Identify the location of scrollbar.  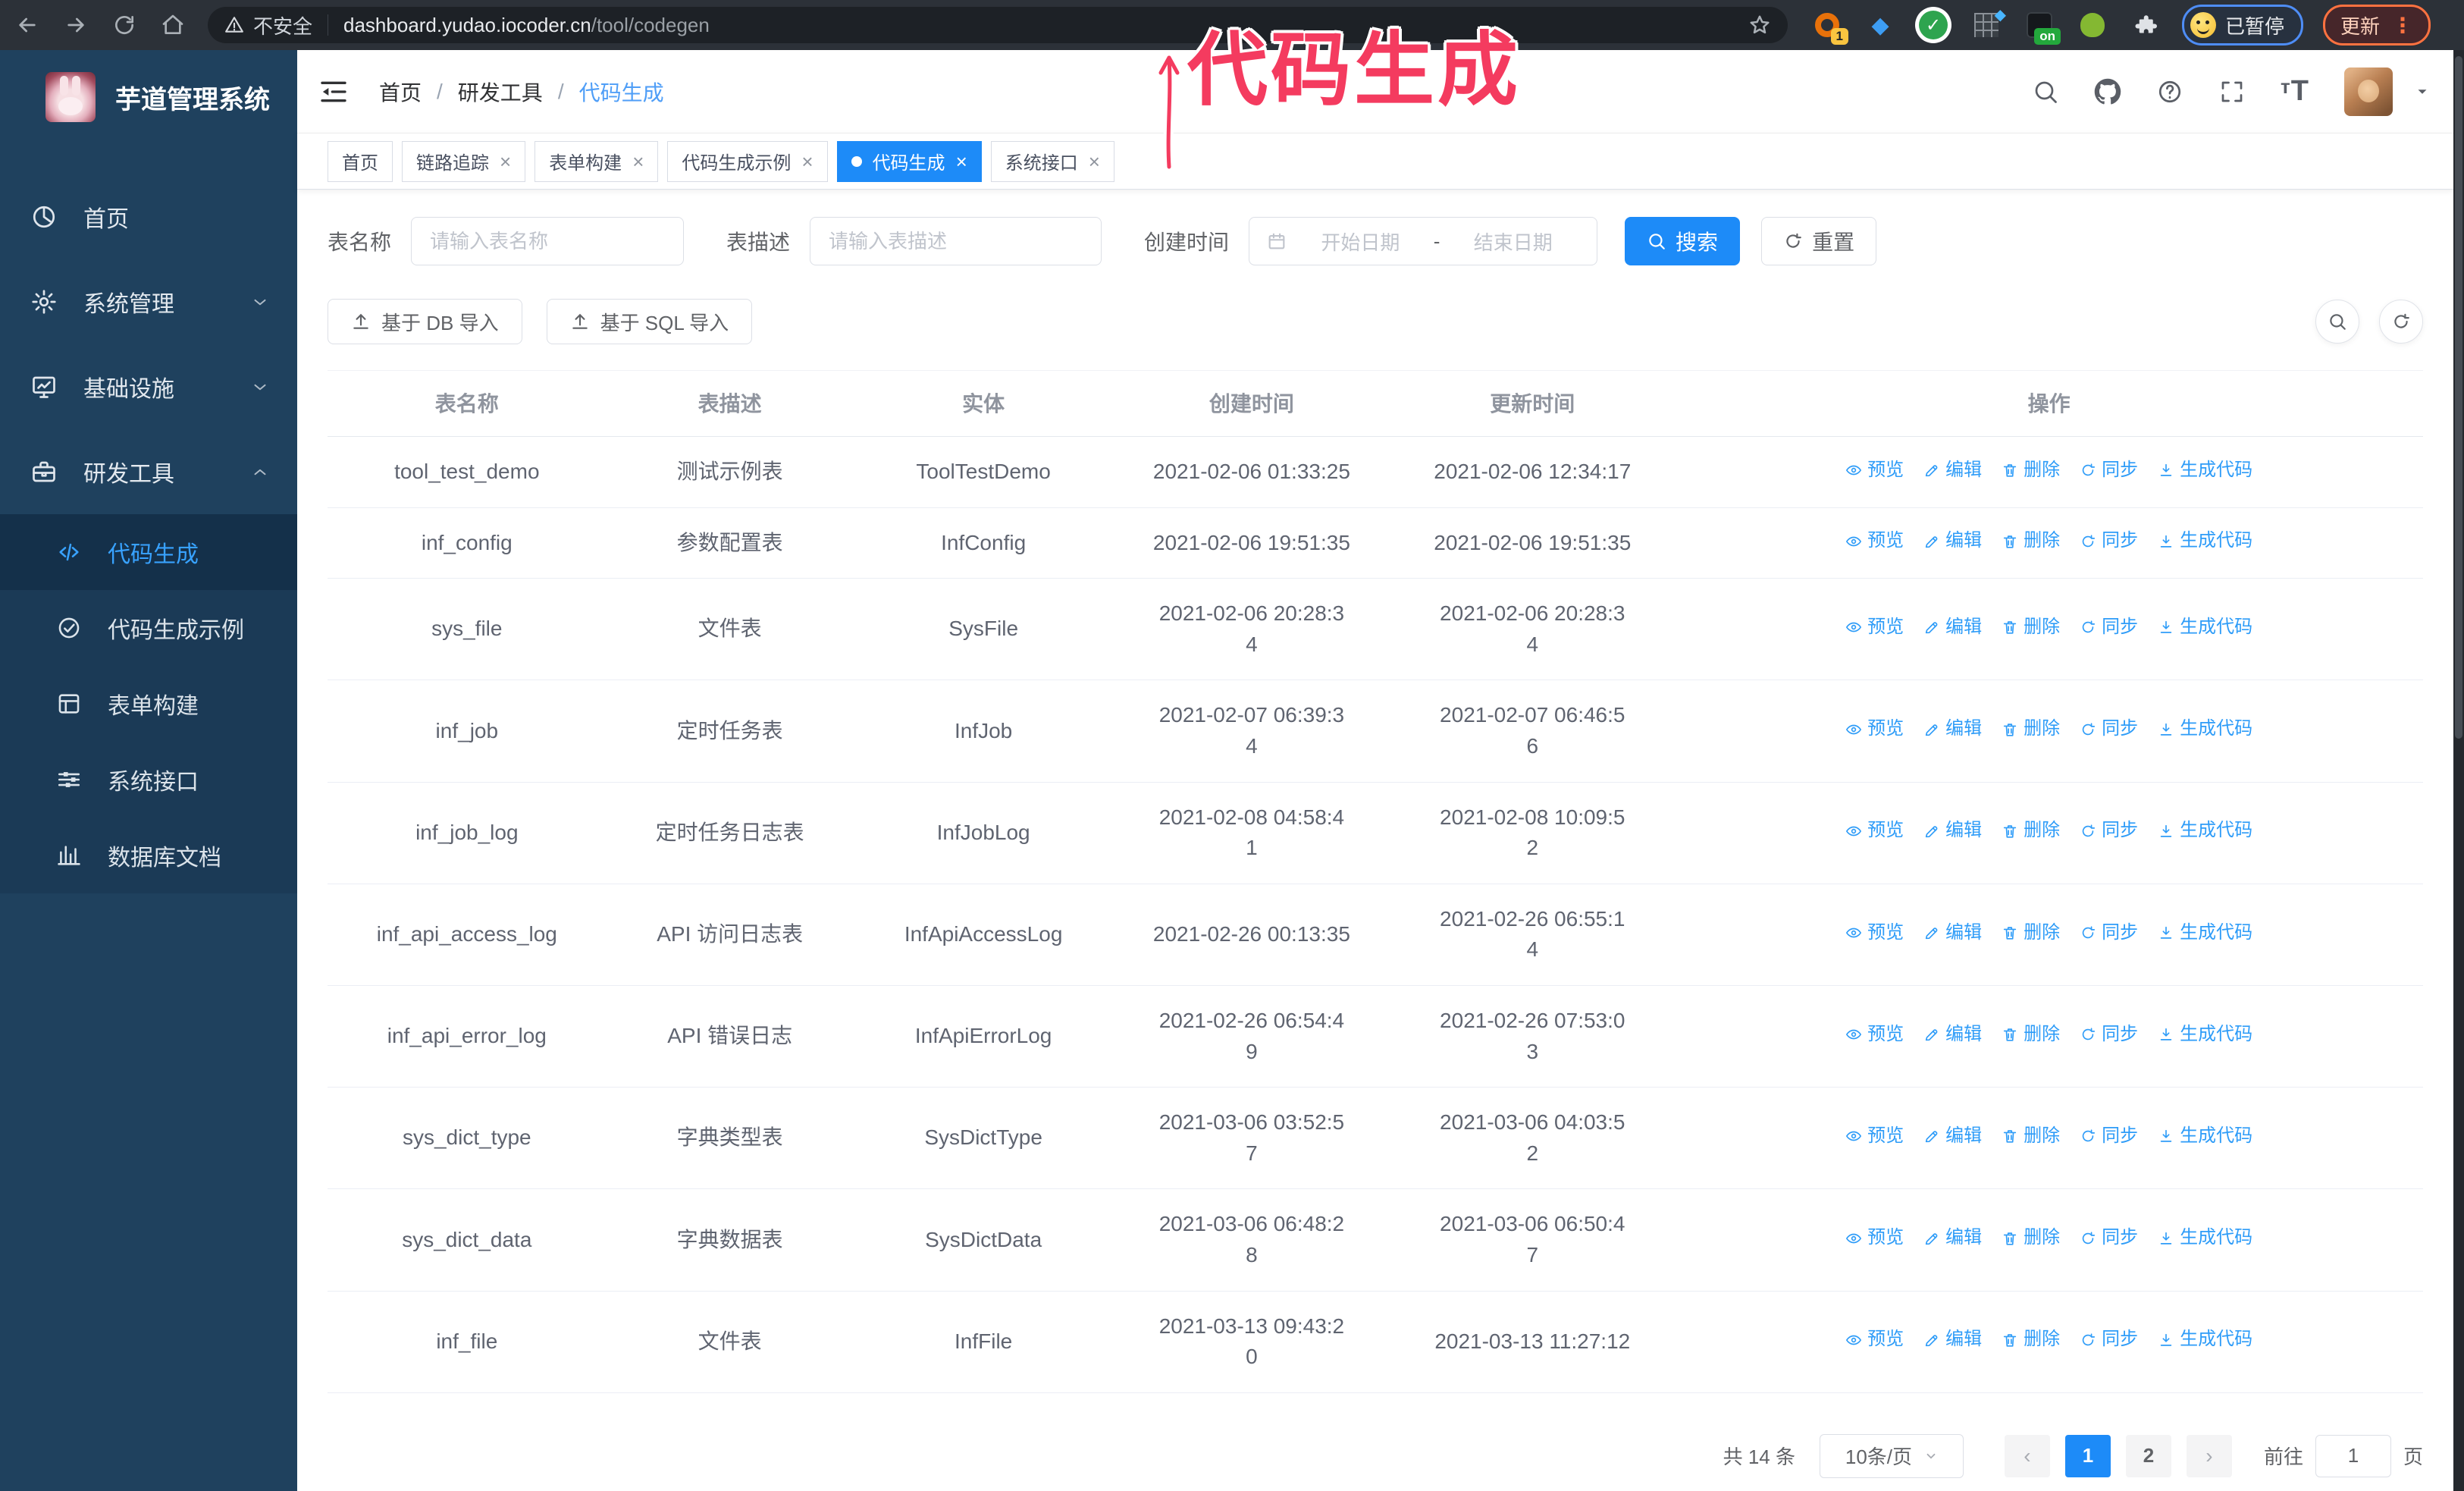
(2458, 770).